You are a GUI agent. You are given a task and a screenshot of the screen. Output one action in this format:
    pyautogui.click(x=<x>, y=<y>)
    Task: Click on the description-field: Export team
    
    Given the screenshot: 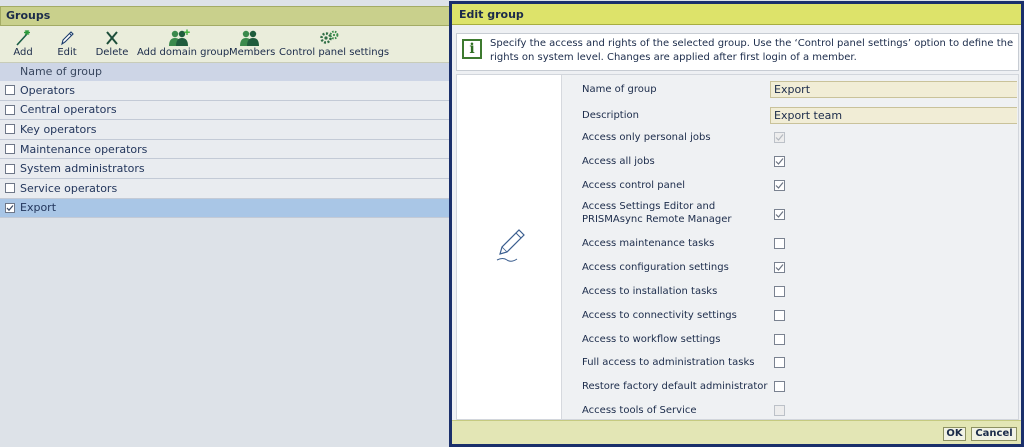 What is the action you would take?
    pyautogui.click(x=893, y=115)
    